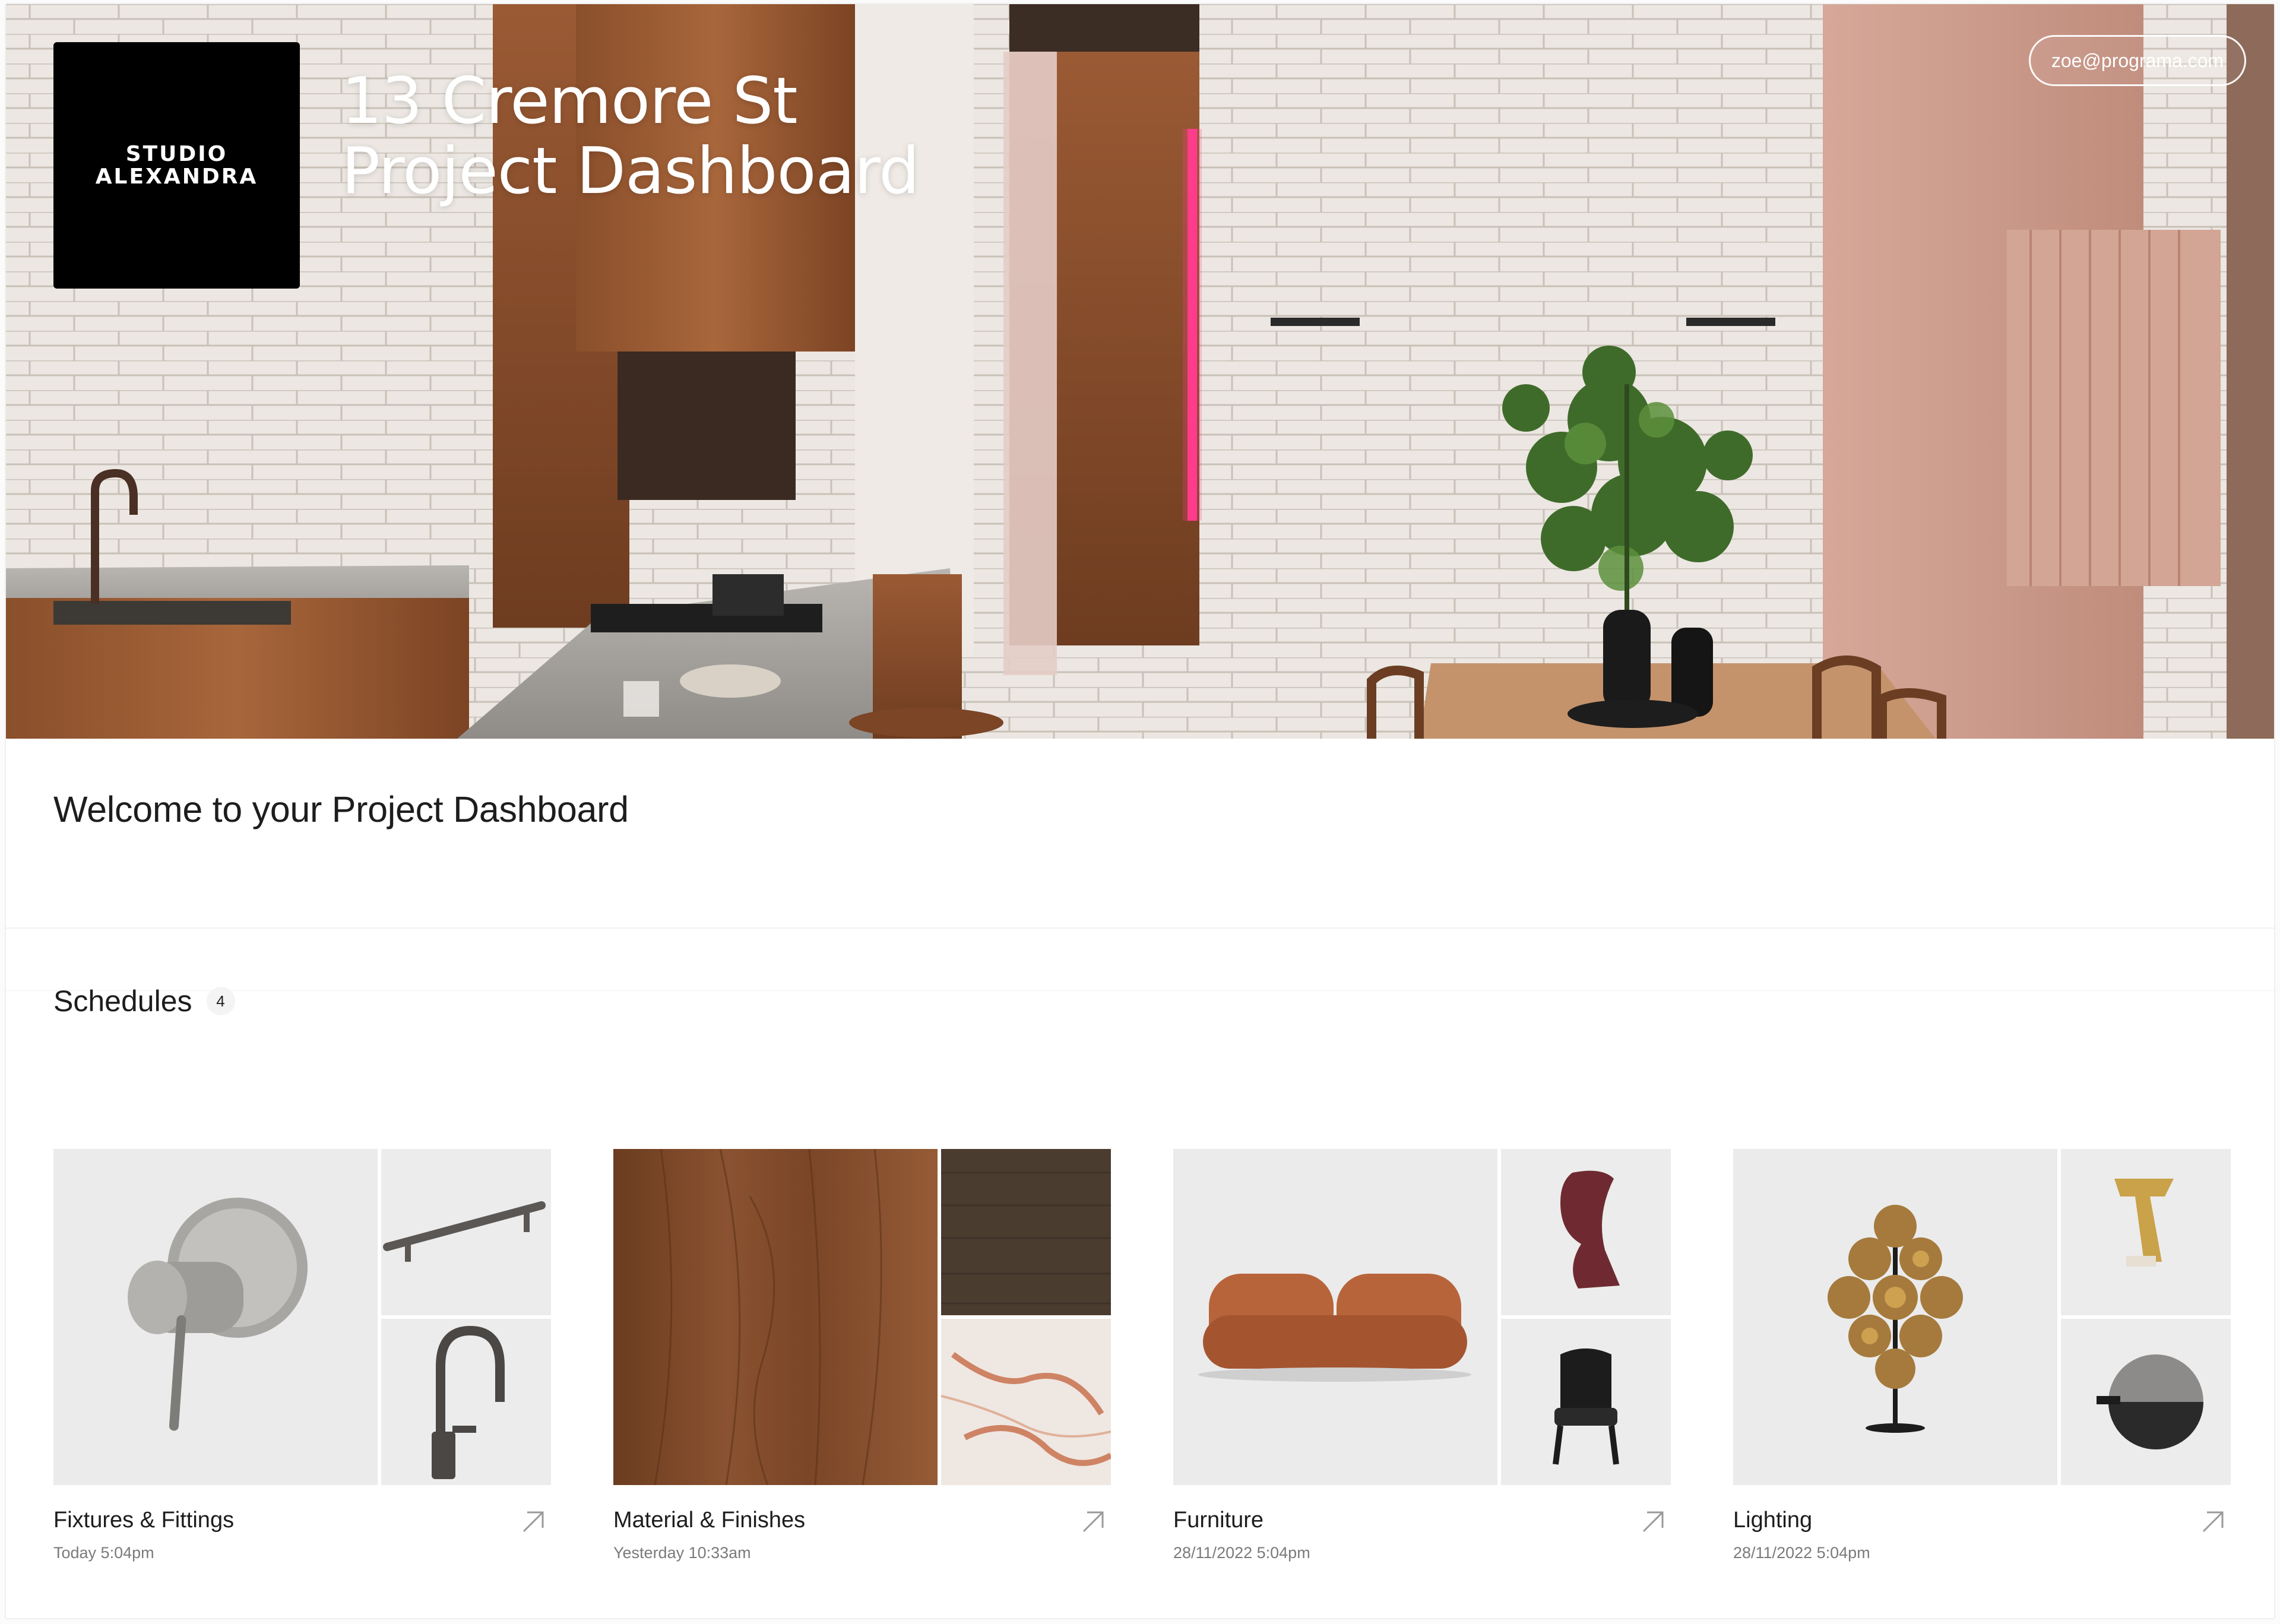 Image resolution: width=2280 pixels, height=1624 pixels. I want to click on schedules-title: Schedules, so click(122, 1001).